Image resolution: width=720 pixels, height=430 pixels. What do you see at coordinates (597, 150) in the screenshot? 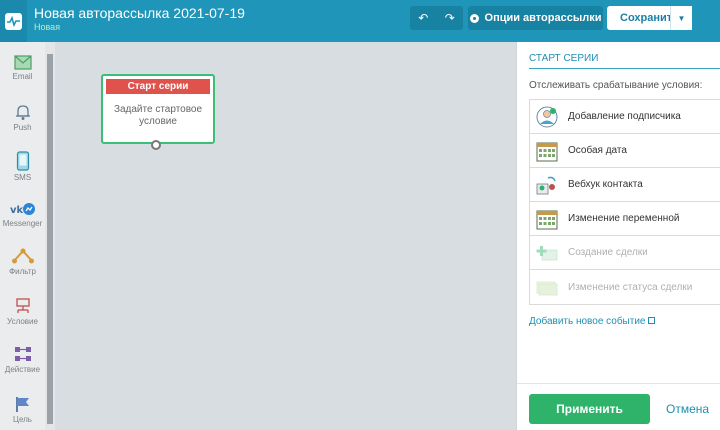
I see `trigger-label: Особая дата` at bounding box center [597, 150].